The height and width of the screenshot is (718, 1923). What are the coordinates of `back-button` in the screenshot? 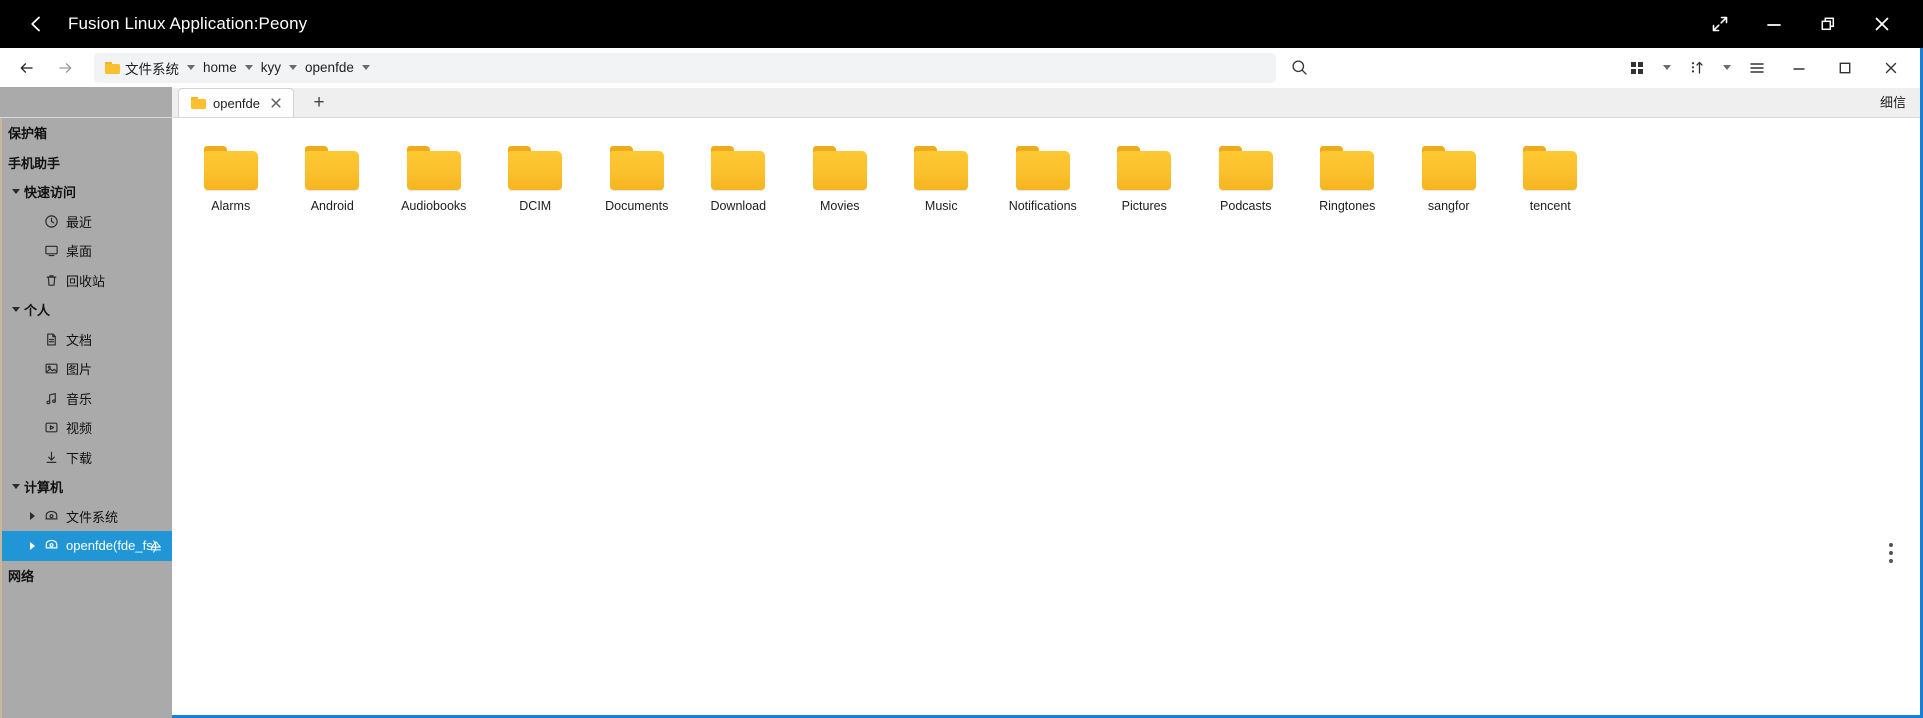 It's located at (36, 24).